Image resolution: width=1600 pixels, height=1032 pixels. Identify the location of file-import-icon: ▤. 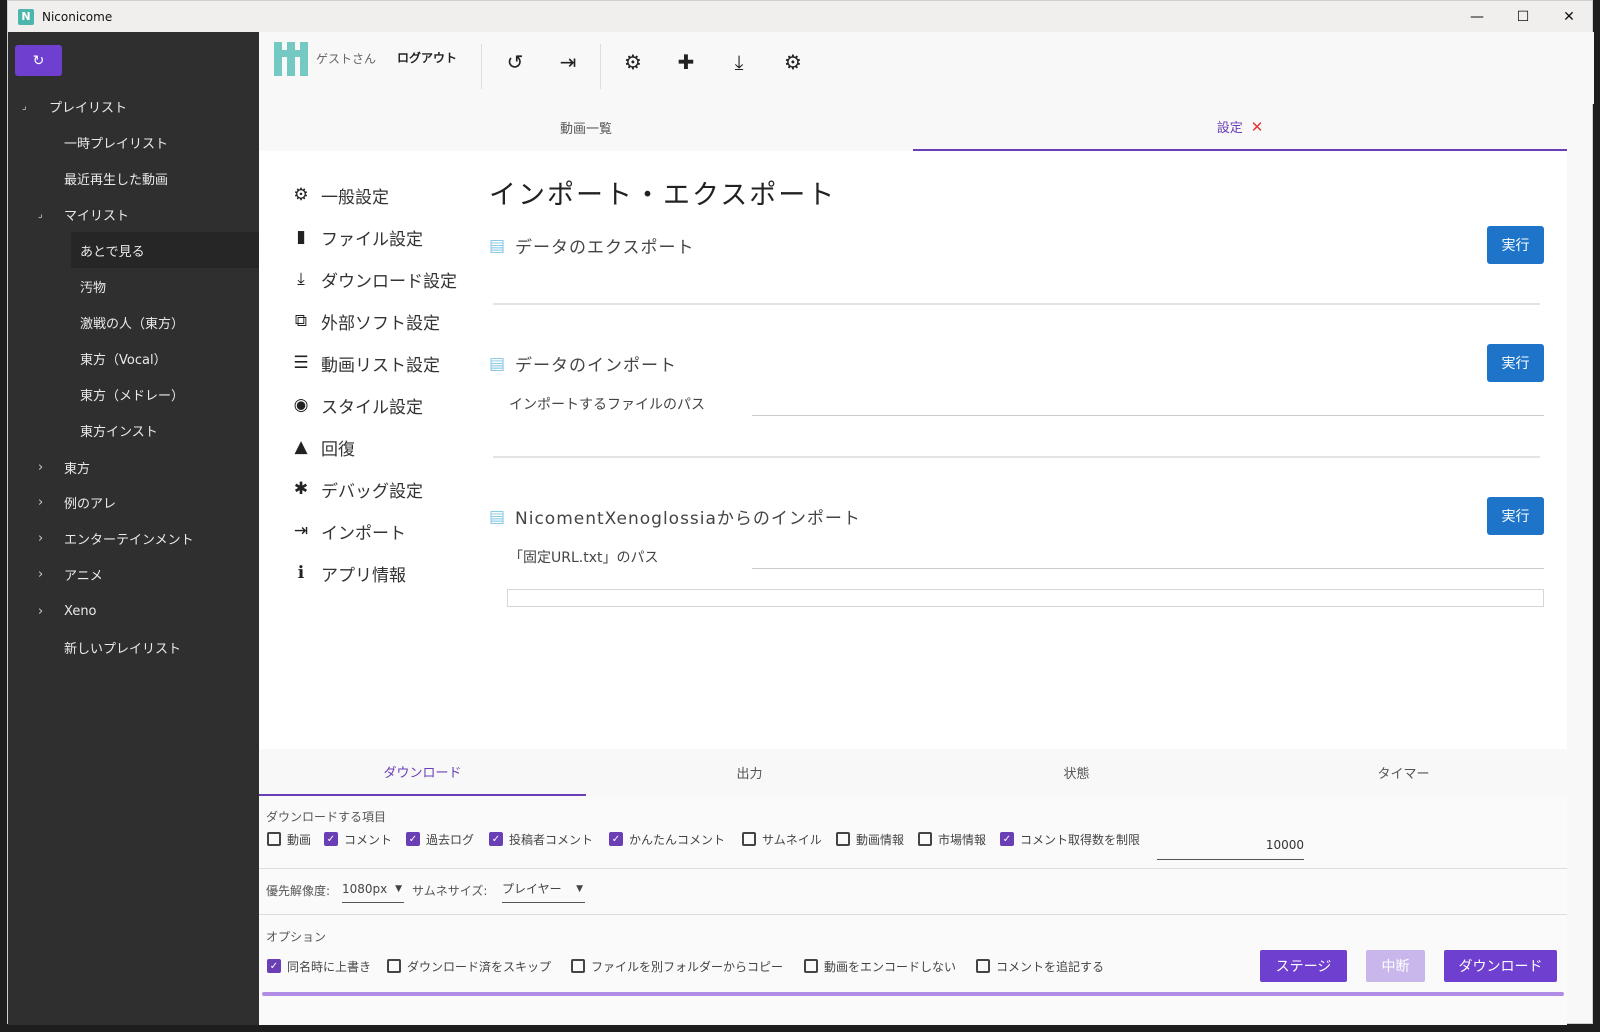
(498, 363).